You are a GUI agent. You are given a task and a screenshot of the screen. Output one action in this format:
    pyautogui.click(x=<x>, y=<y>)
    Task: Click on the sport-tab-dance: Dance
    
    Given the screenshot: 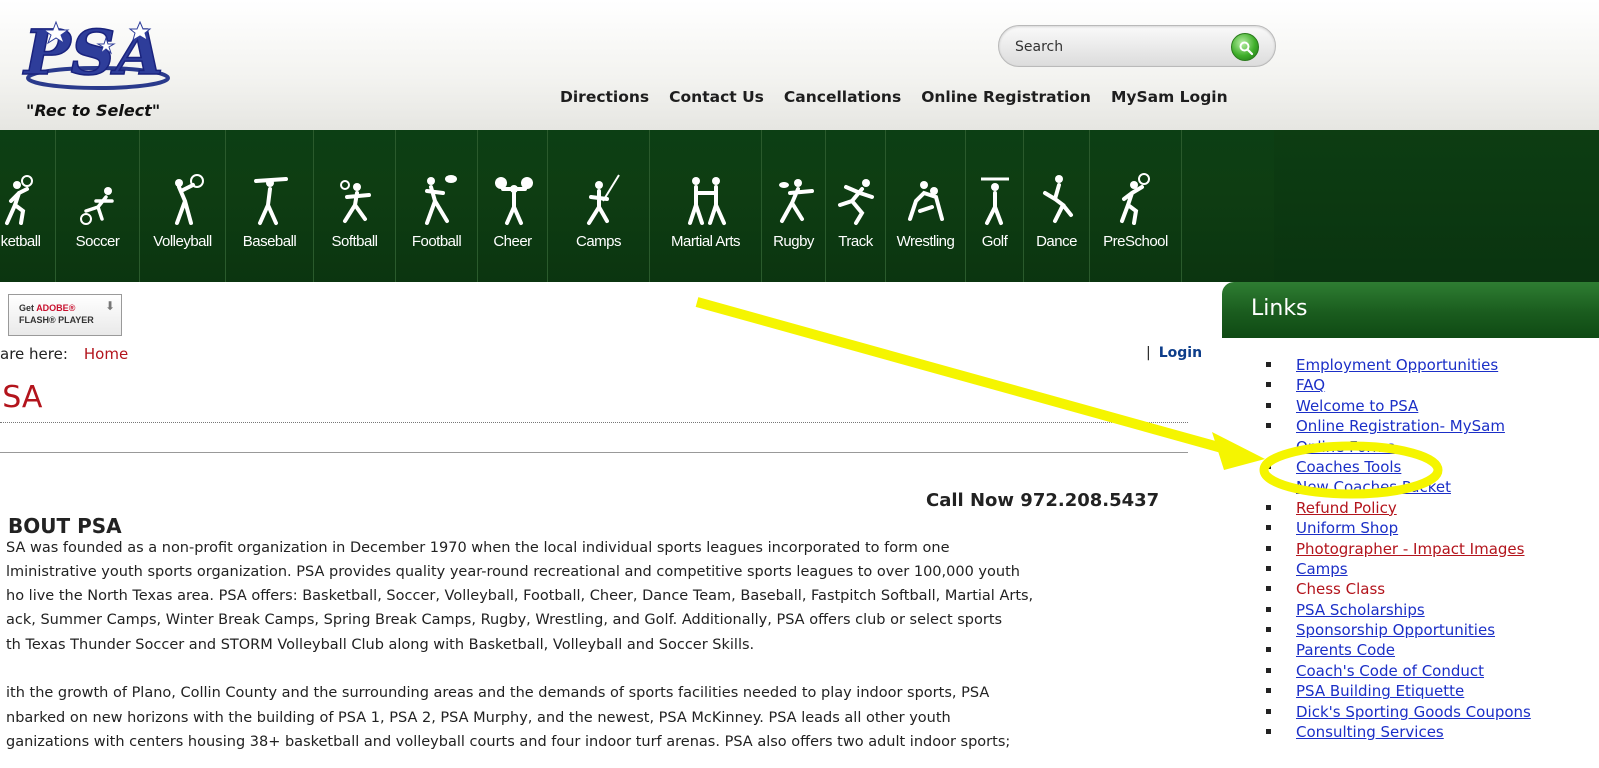 What is the action you would take?
    pyautogui.click(x=1057, y=206)
    